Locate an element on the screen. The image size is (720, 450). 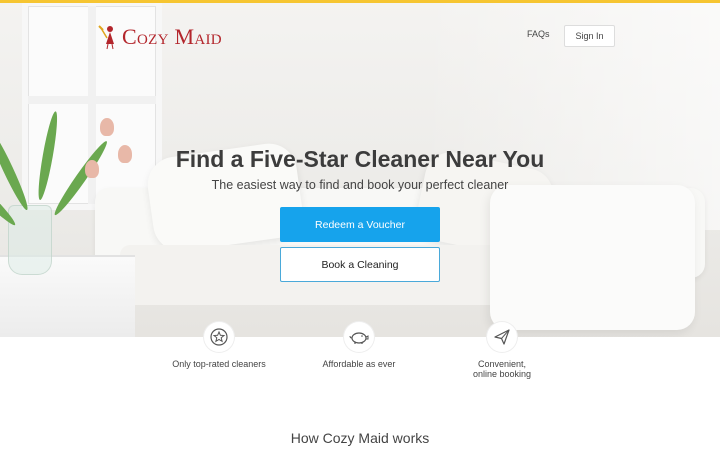
book-cleaning-button: Book a Cleaning is located at coordinates (360, 264).